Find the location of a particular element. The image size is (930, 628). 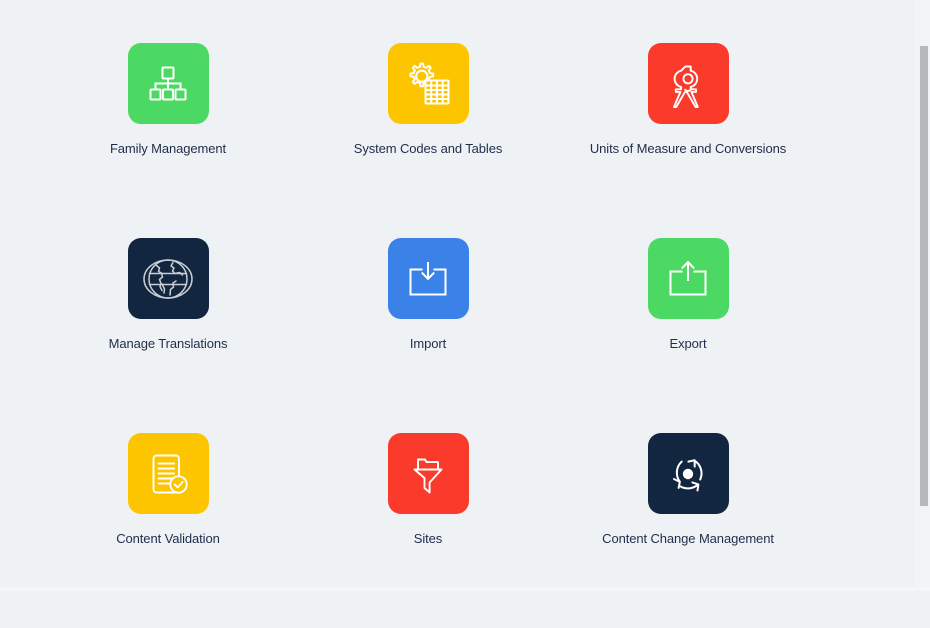

document-check-icon is located at coordinates (168, 474).